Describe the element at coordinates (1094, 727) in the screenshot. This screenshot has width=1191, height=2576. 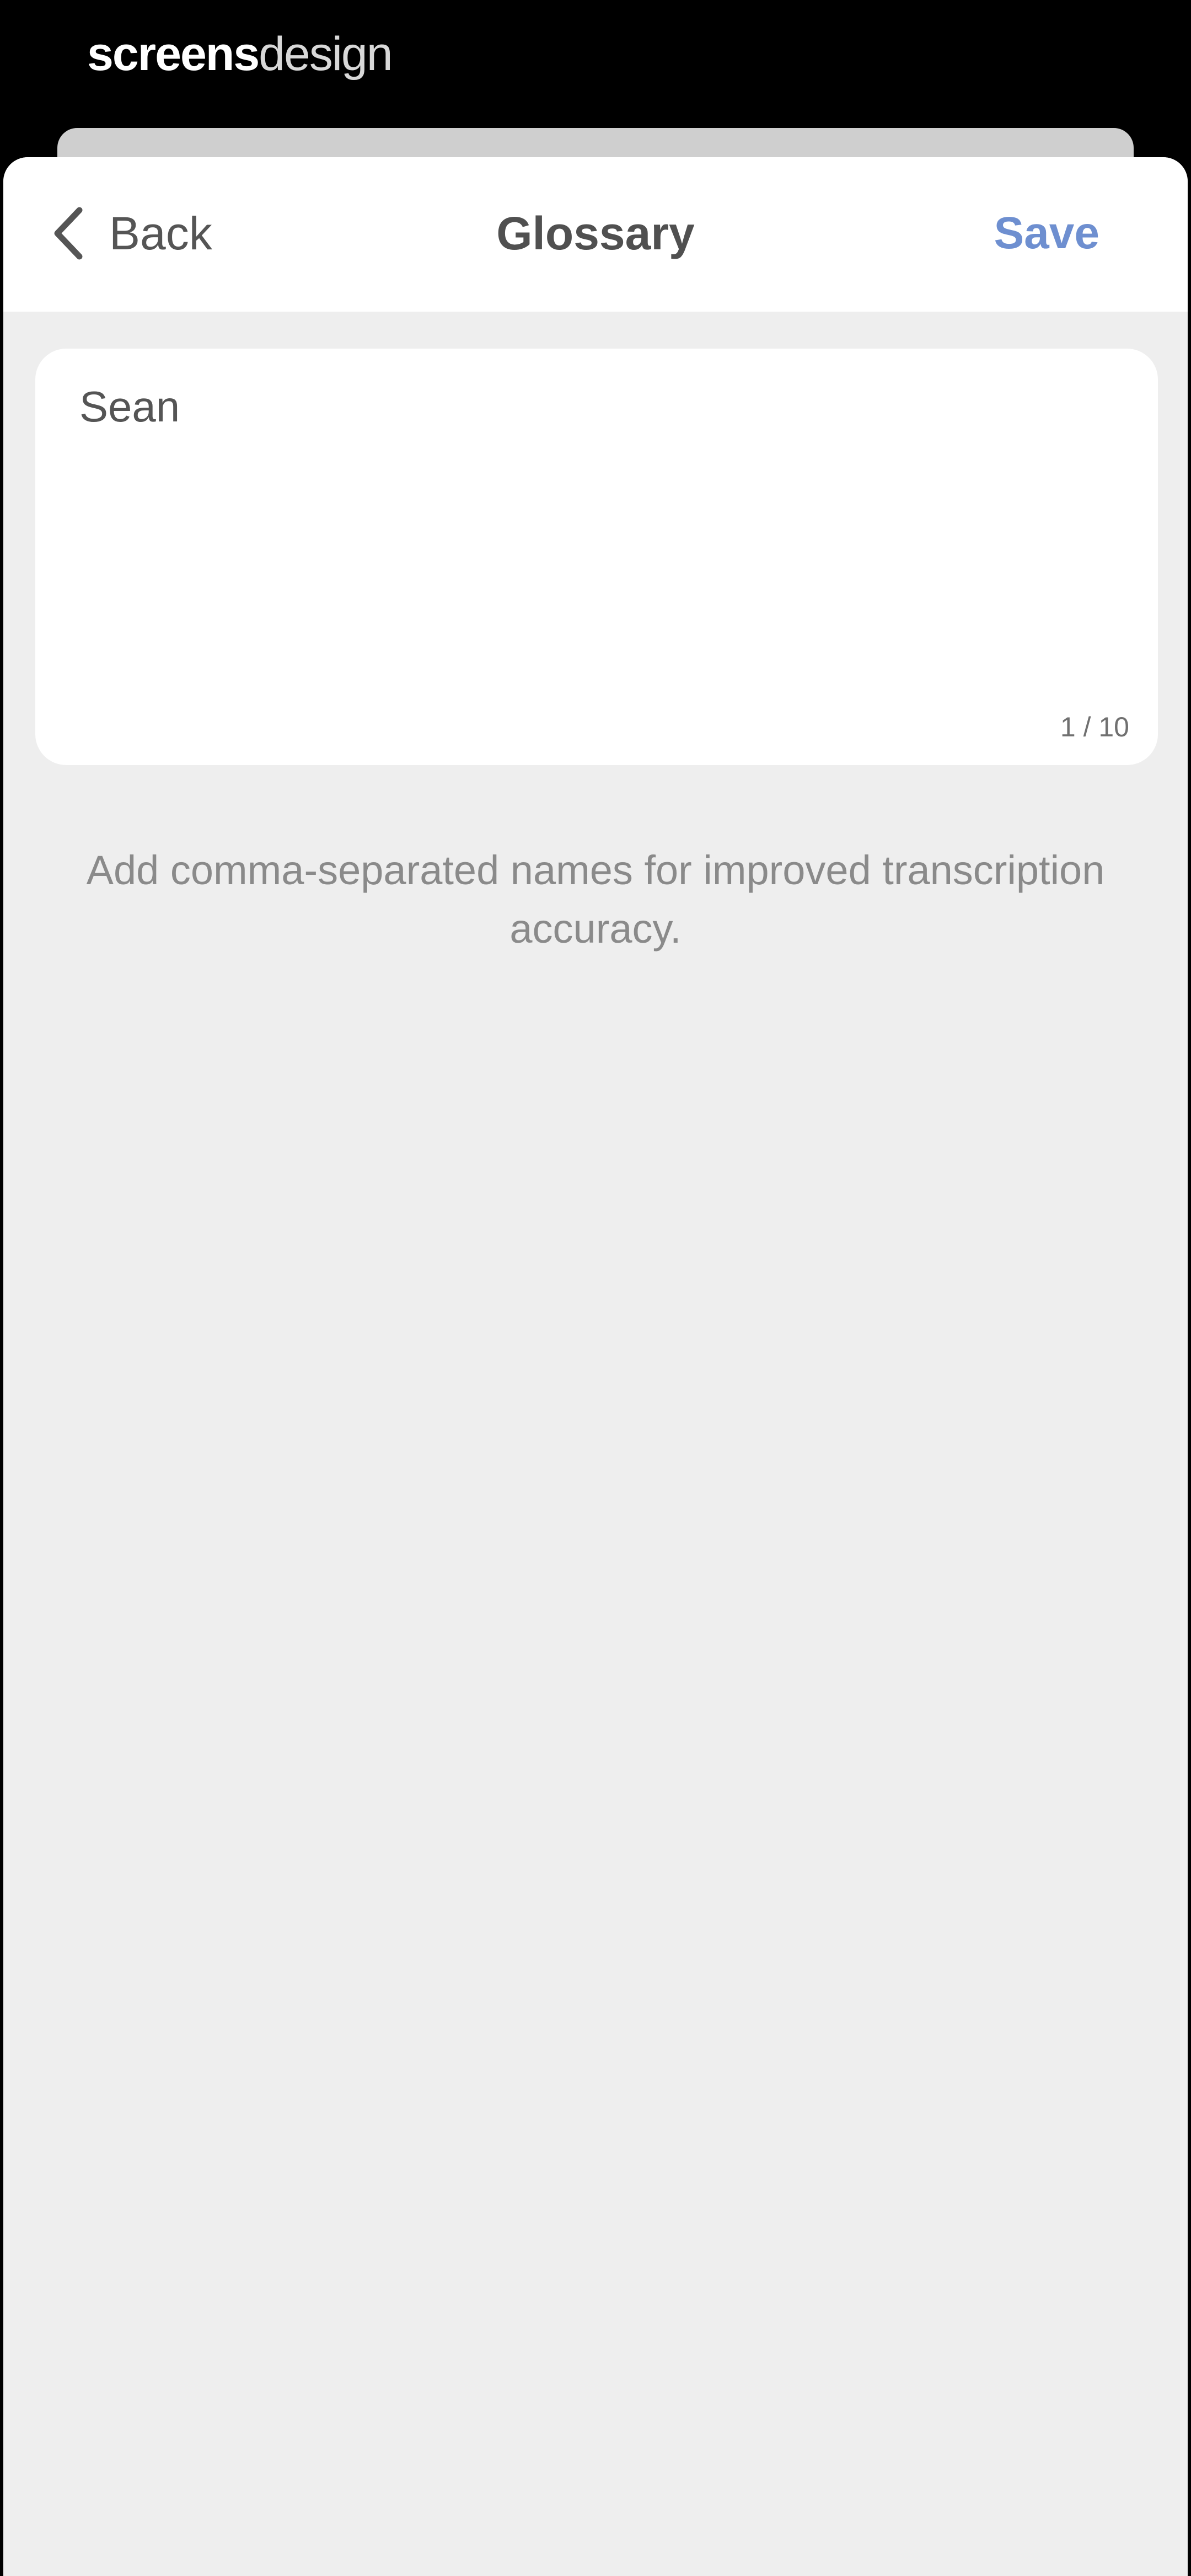
I see `character-counter: 1 / 10` at that location.